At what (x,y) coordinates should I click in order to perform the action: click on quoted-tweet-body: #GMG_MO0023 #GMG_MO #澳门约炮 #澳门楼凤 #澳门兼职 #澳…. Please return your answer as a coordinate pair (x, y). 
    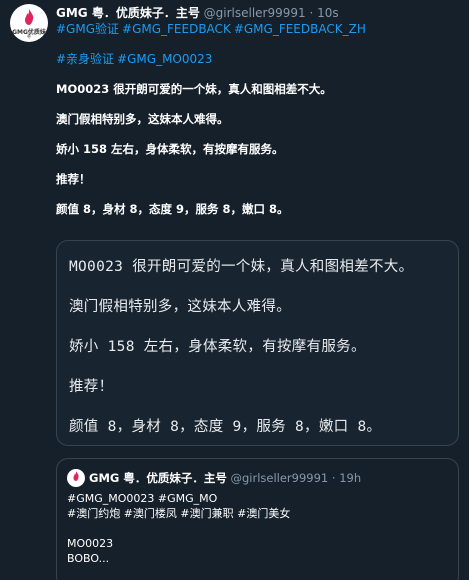
    Looking at the image, I should click on (259, 528).